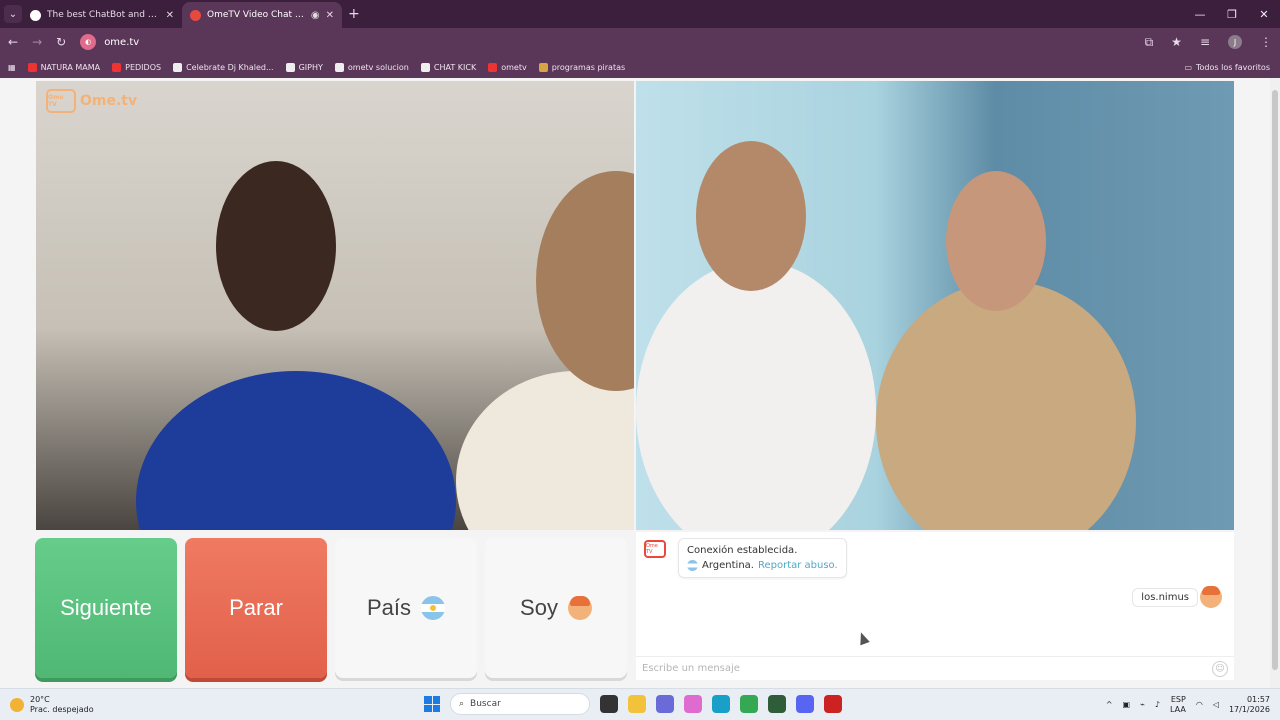  I want to click on country-name: Argentina., so click(728, 565).